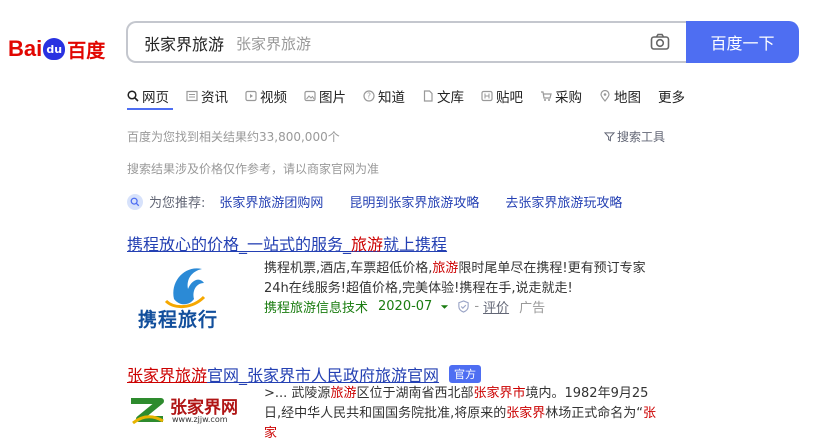  Describe the element at coordinates (147, 411) in the screenshot. I see `zjjw-emblem-icon` at that location.